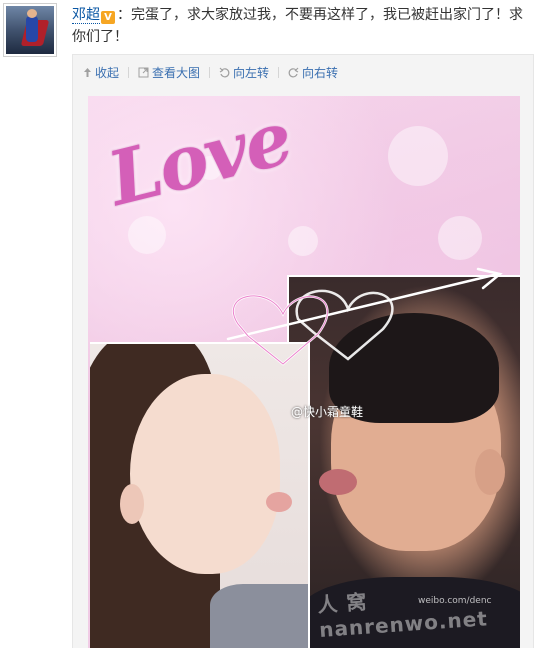  Describe the element at coordinates (107, 72) in the screenshot. I see `collapse-label: 收起` at that location.